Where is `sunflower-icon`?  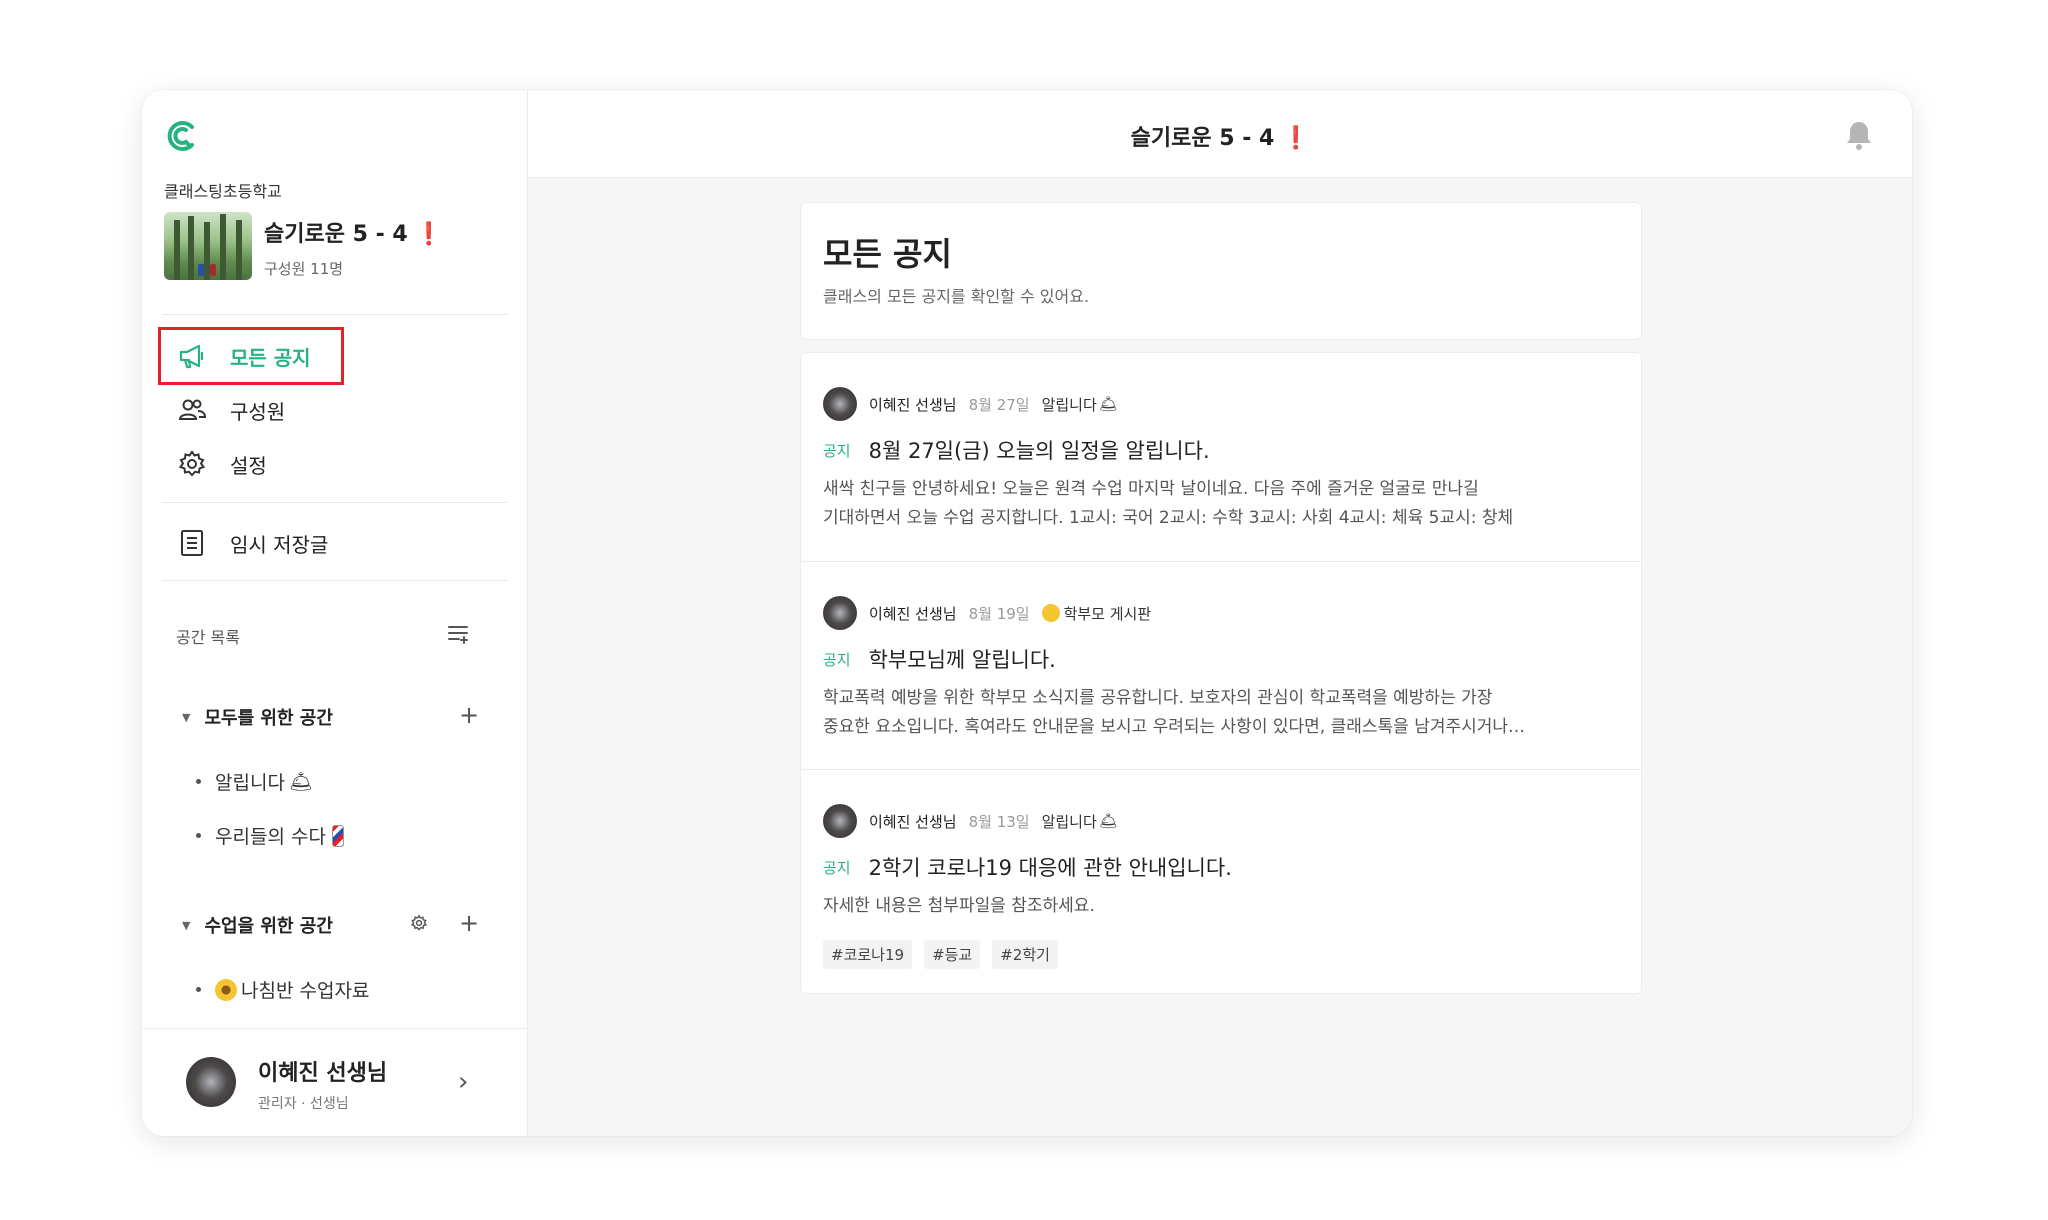 sunflower-icon is located at coordinates (226, 989).